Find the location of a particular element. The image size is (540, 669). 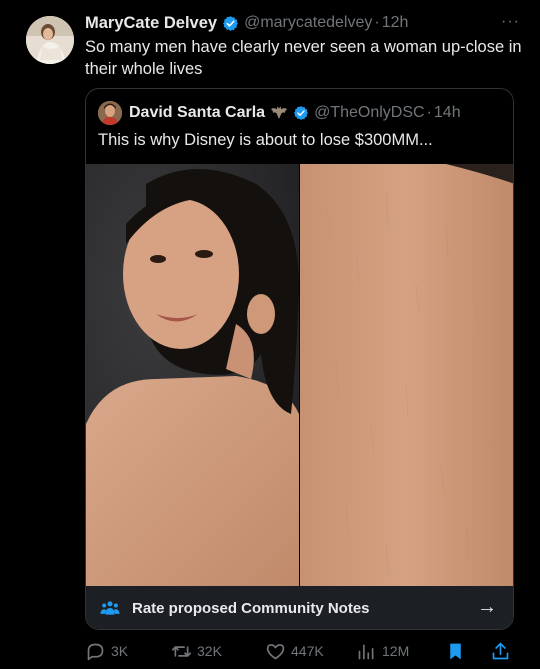

people-icon is located at coordinates (110, 608).